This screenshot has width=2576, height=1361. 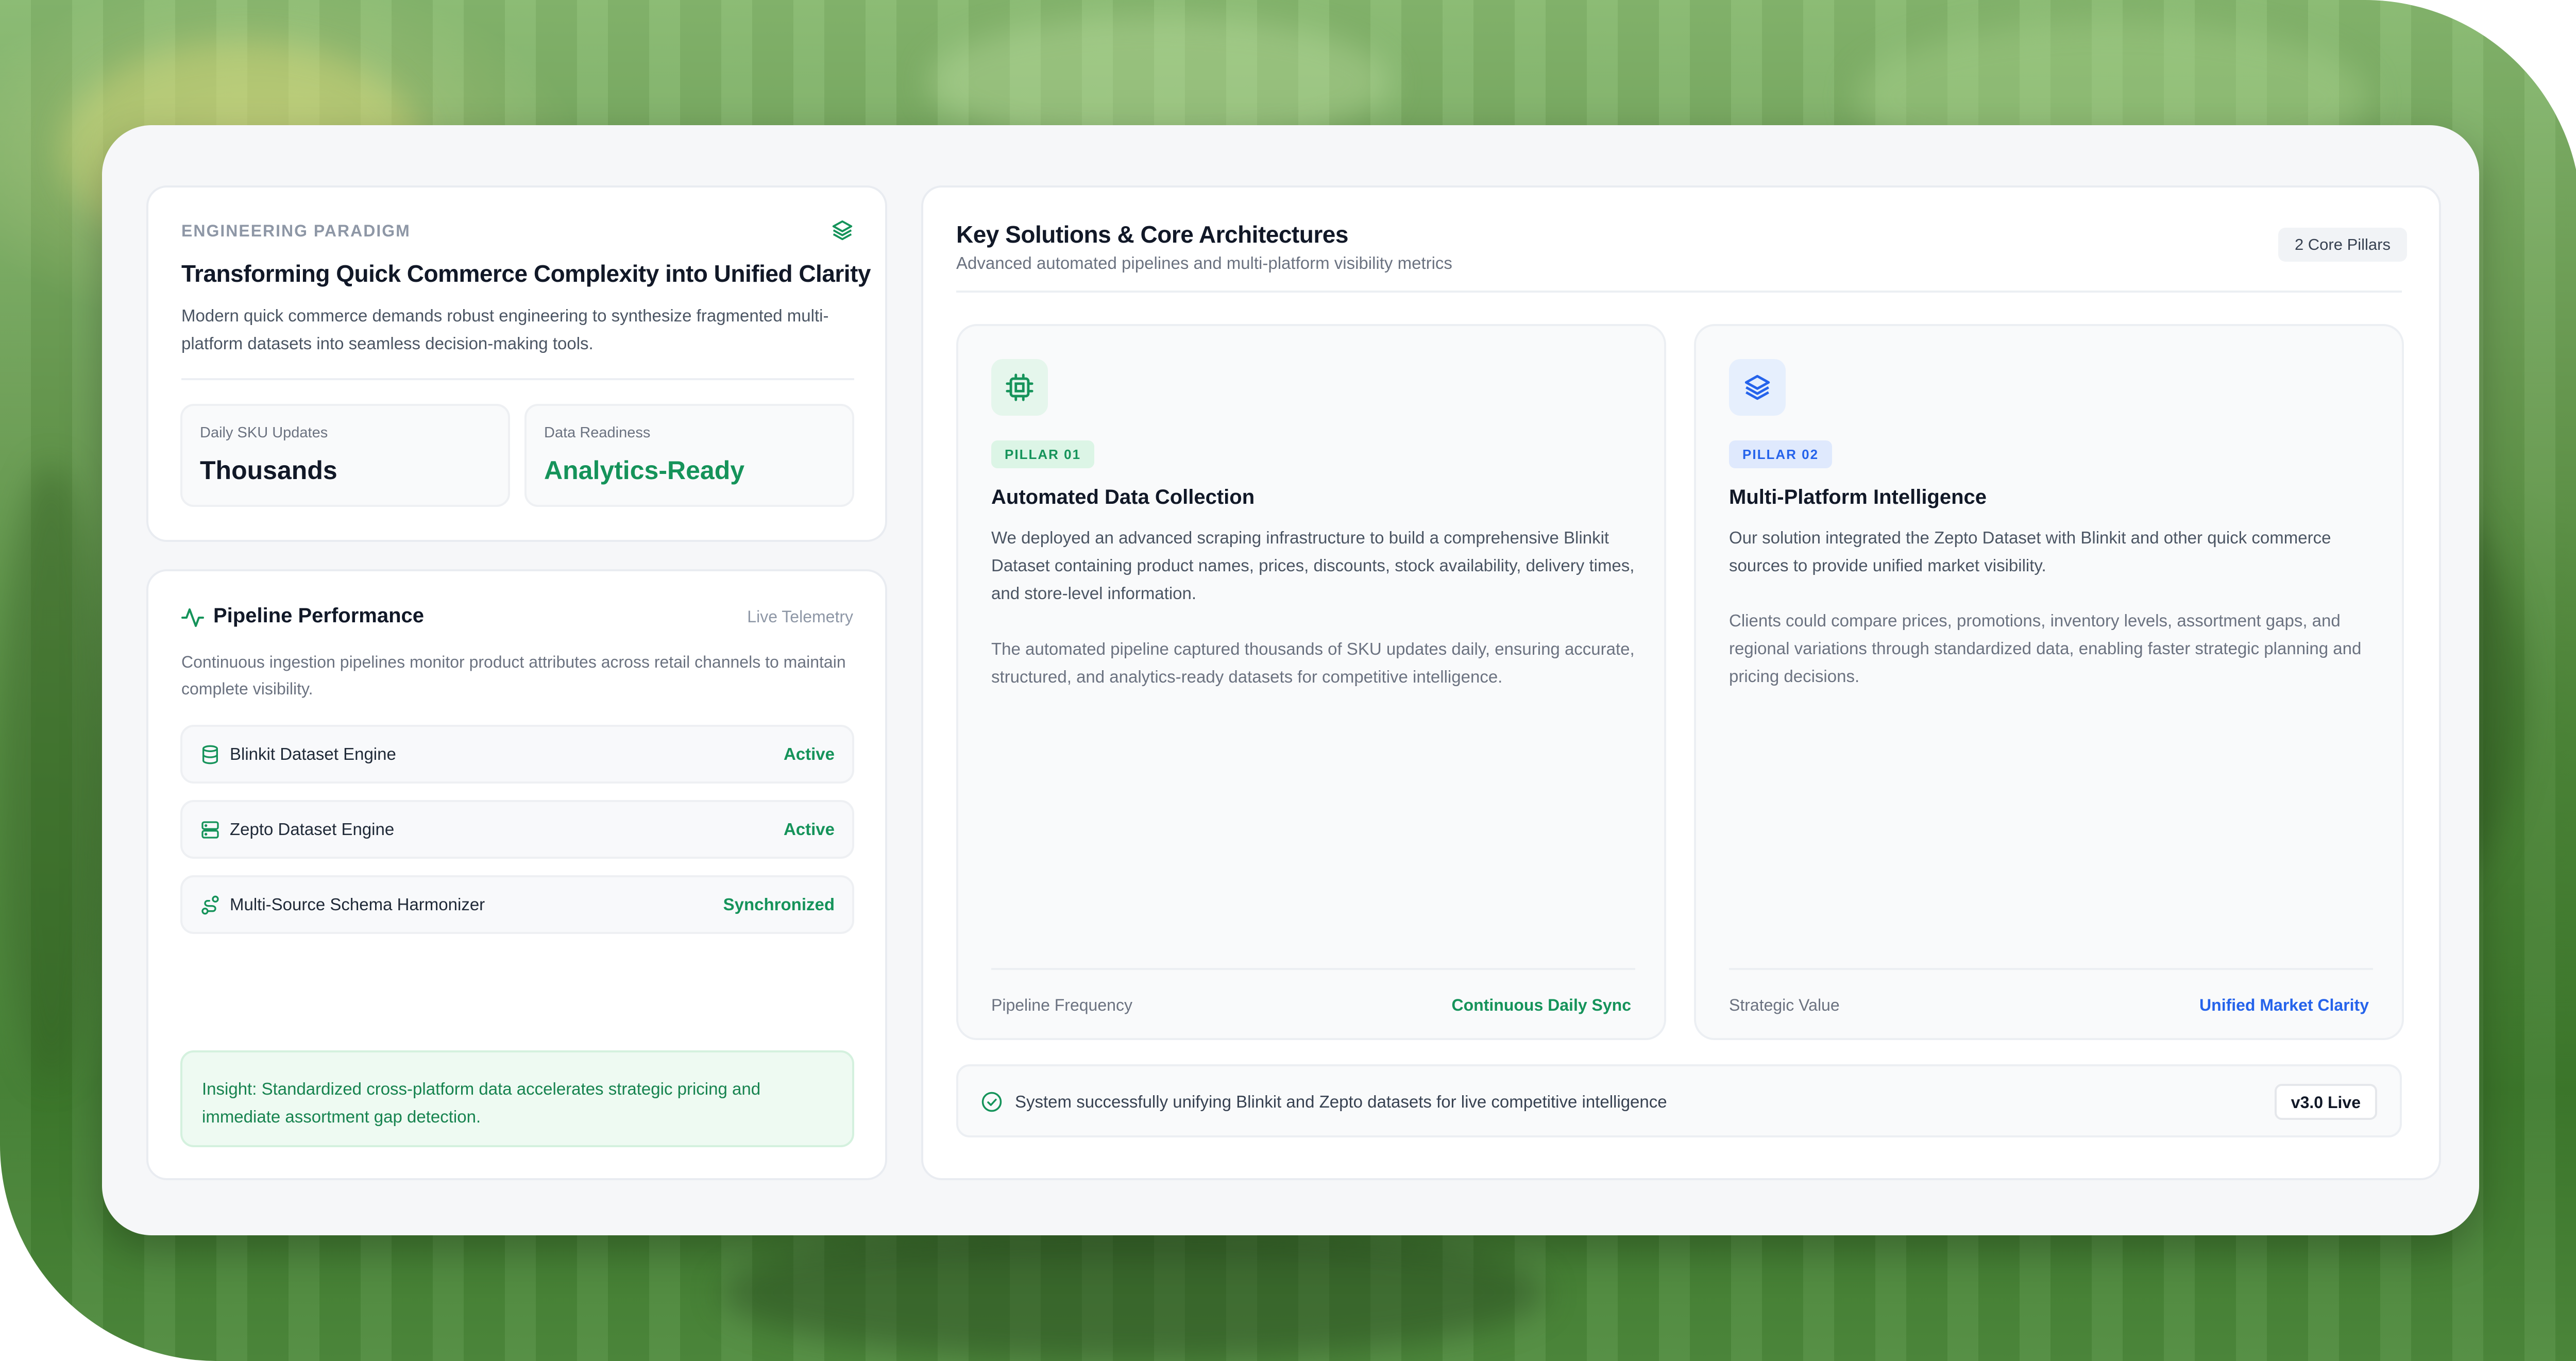 What do you see at coordinates (319, 615) in the screenshot?
I see `pipeline-title: Pipeline Performance` at bounding box center [319, 615].